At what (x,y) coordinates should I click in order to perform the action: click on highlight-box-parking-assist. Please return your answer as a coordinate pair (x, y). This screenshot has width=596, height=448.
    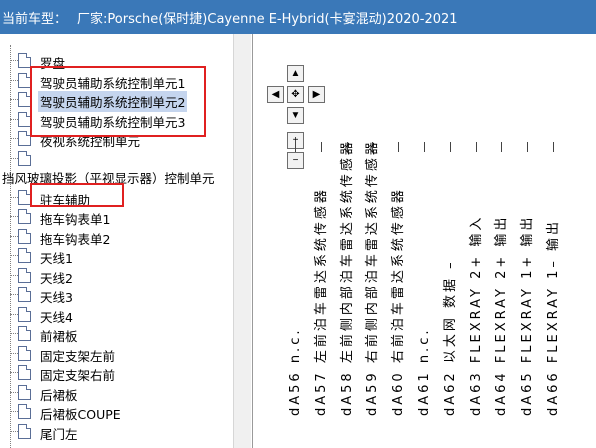
    Looking at the image, I should click on (77, 195).